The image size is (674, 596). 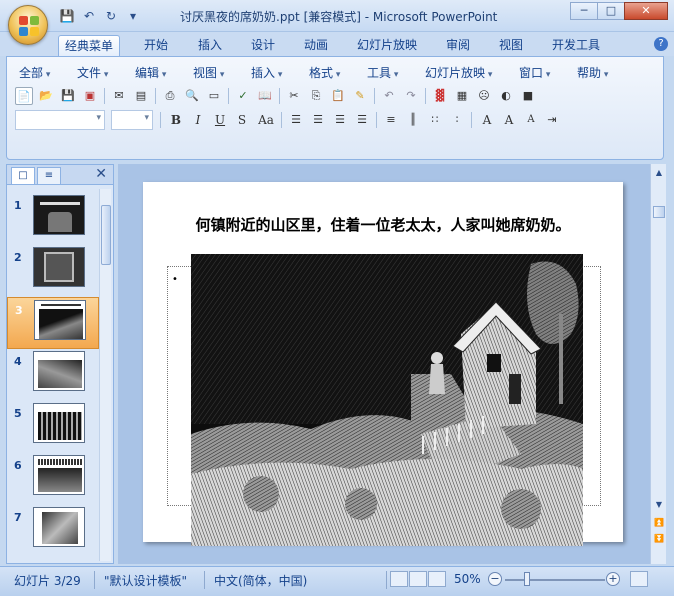 What do you see at coordinates (53, 323) in the screenshot?
I see `slide-thumbnail-selected: 3` at bounding box center [53, 323].